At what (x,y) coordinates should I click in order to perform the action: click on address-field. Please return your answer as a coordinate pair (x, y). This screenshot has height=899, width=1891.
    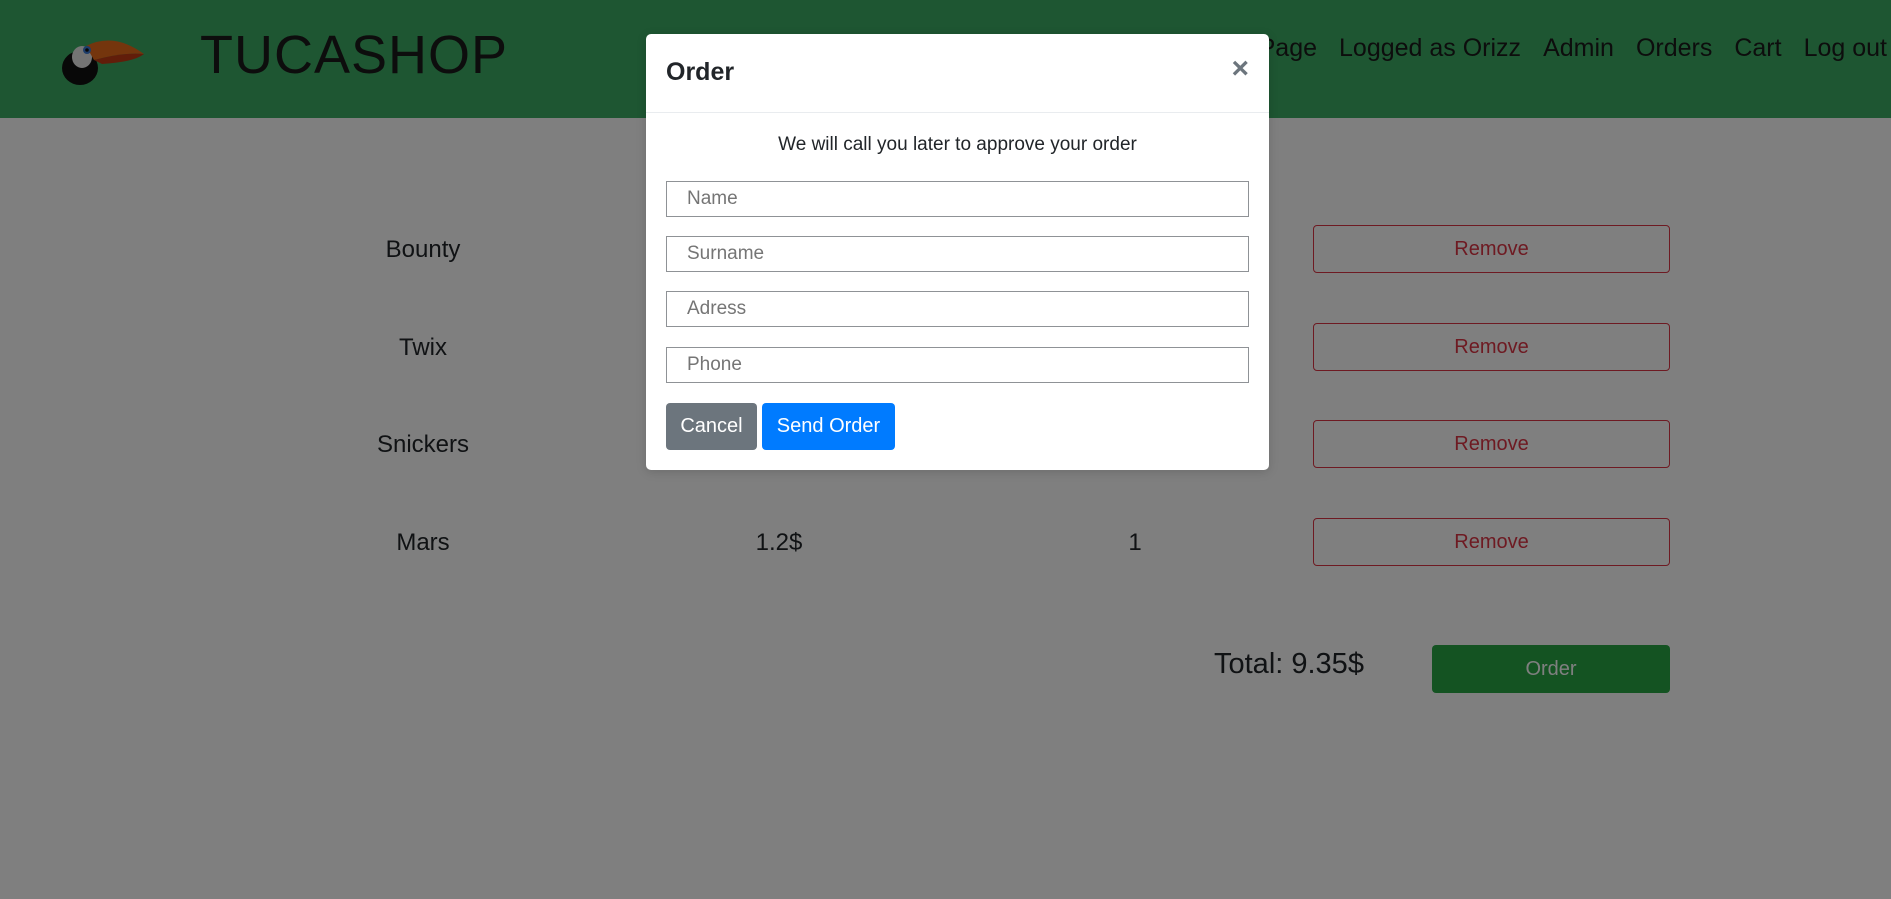
    Looking at the image, I should click on (957, 309).